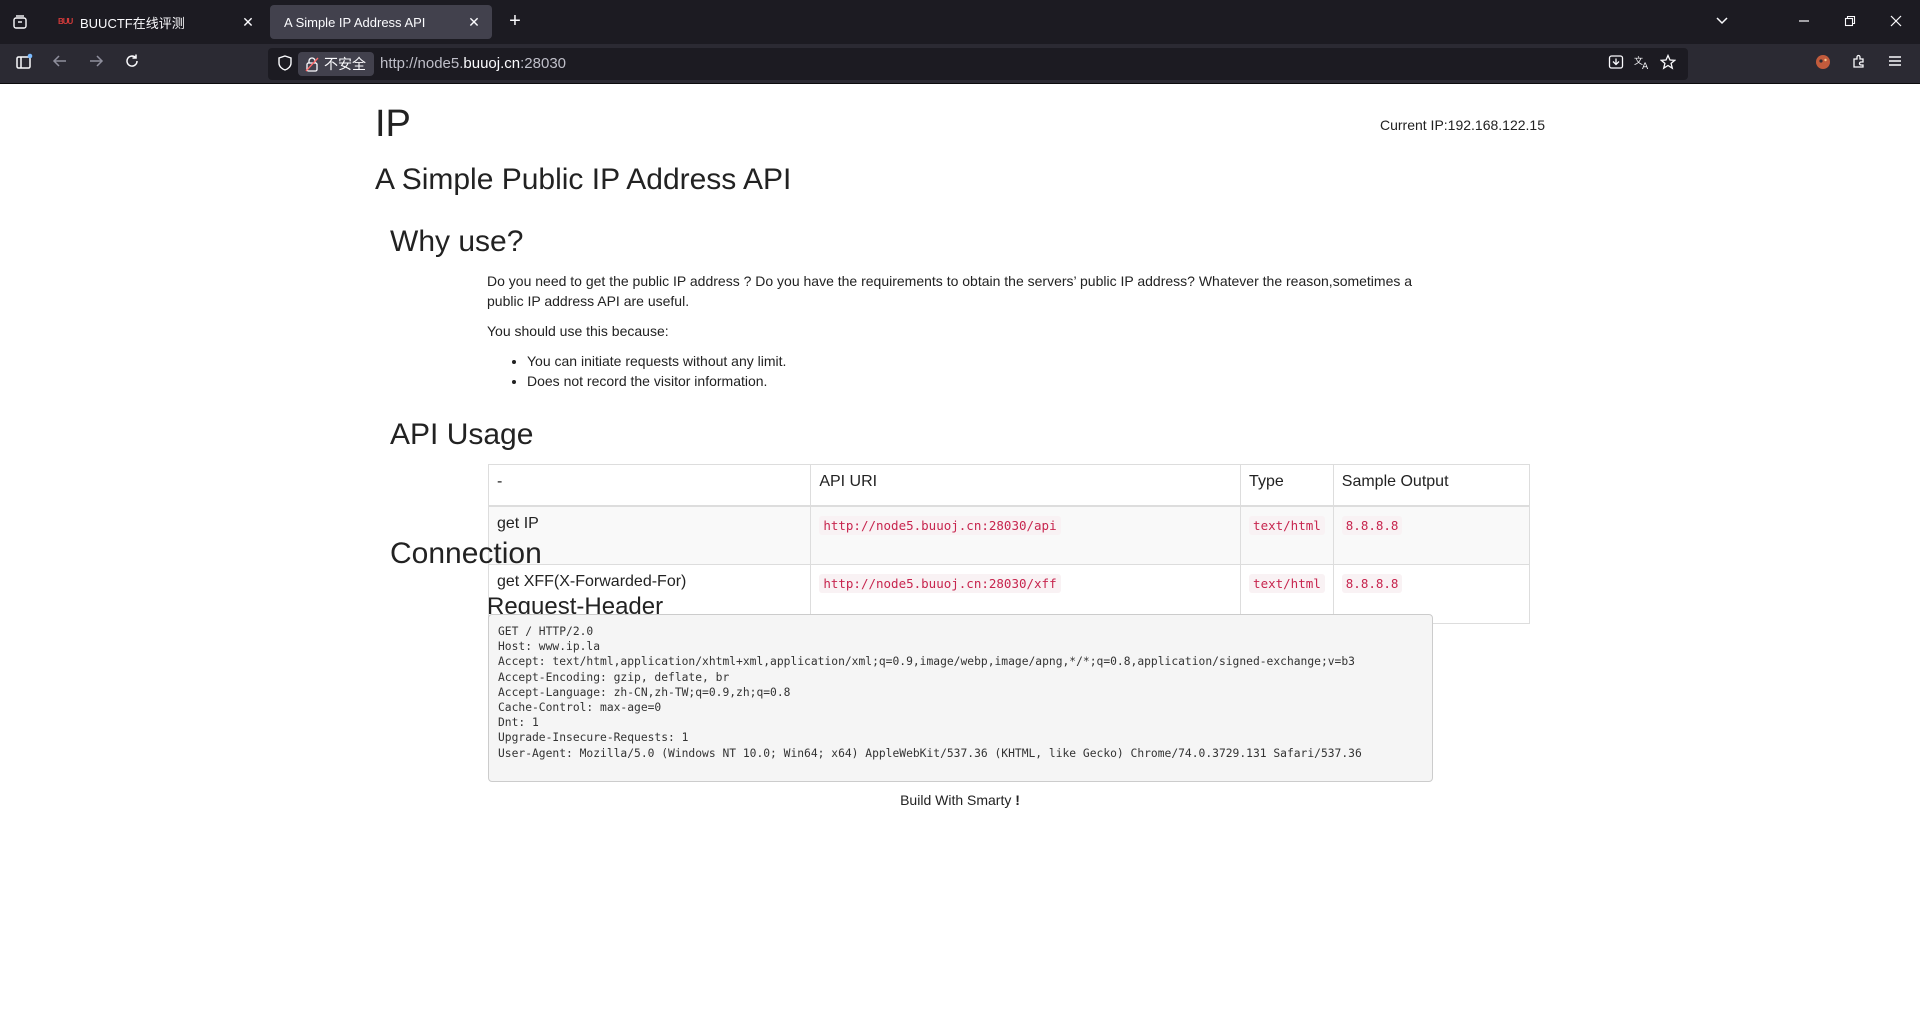  I want to click on page-subtitle: A Simple Public IP Address API, so click(583, 179).